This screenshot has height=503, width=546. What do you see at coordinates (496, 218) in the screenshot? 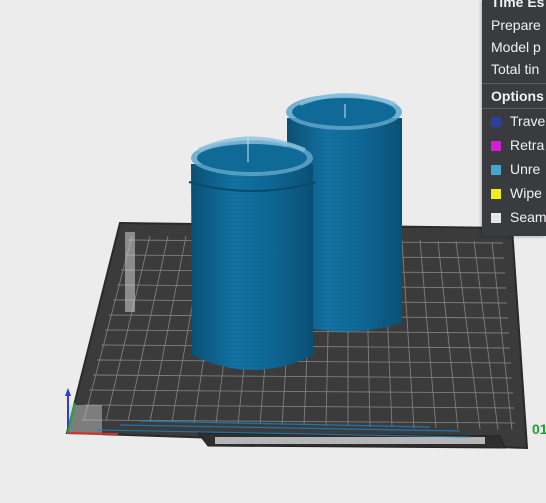
I see `seam-swatch` at bounding box center [496, 218].